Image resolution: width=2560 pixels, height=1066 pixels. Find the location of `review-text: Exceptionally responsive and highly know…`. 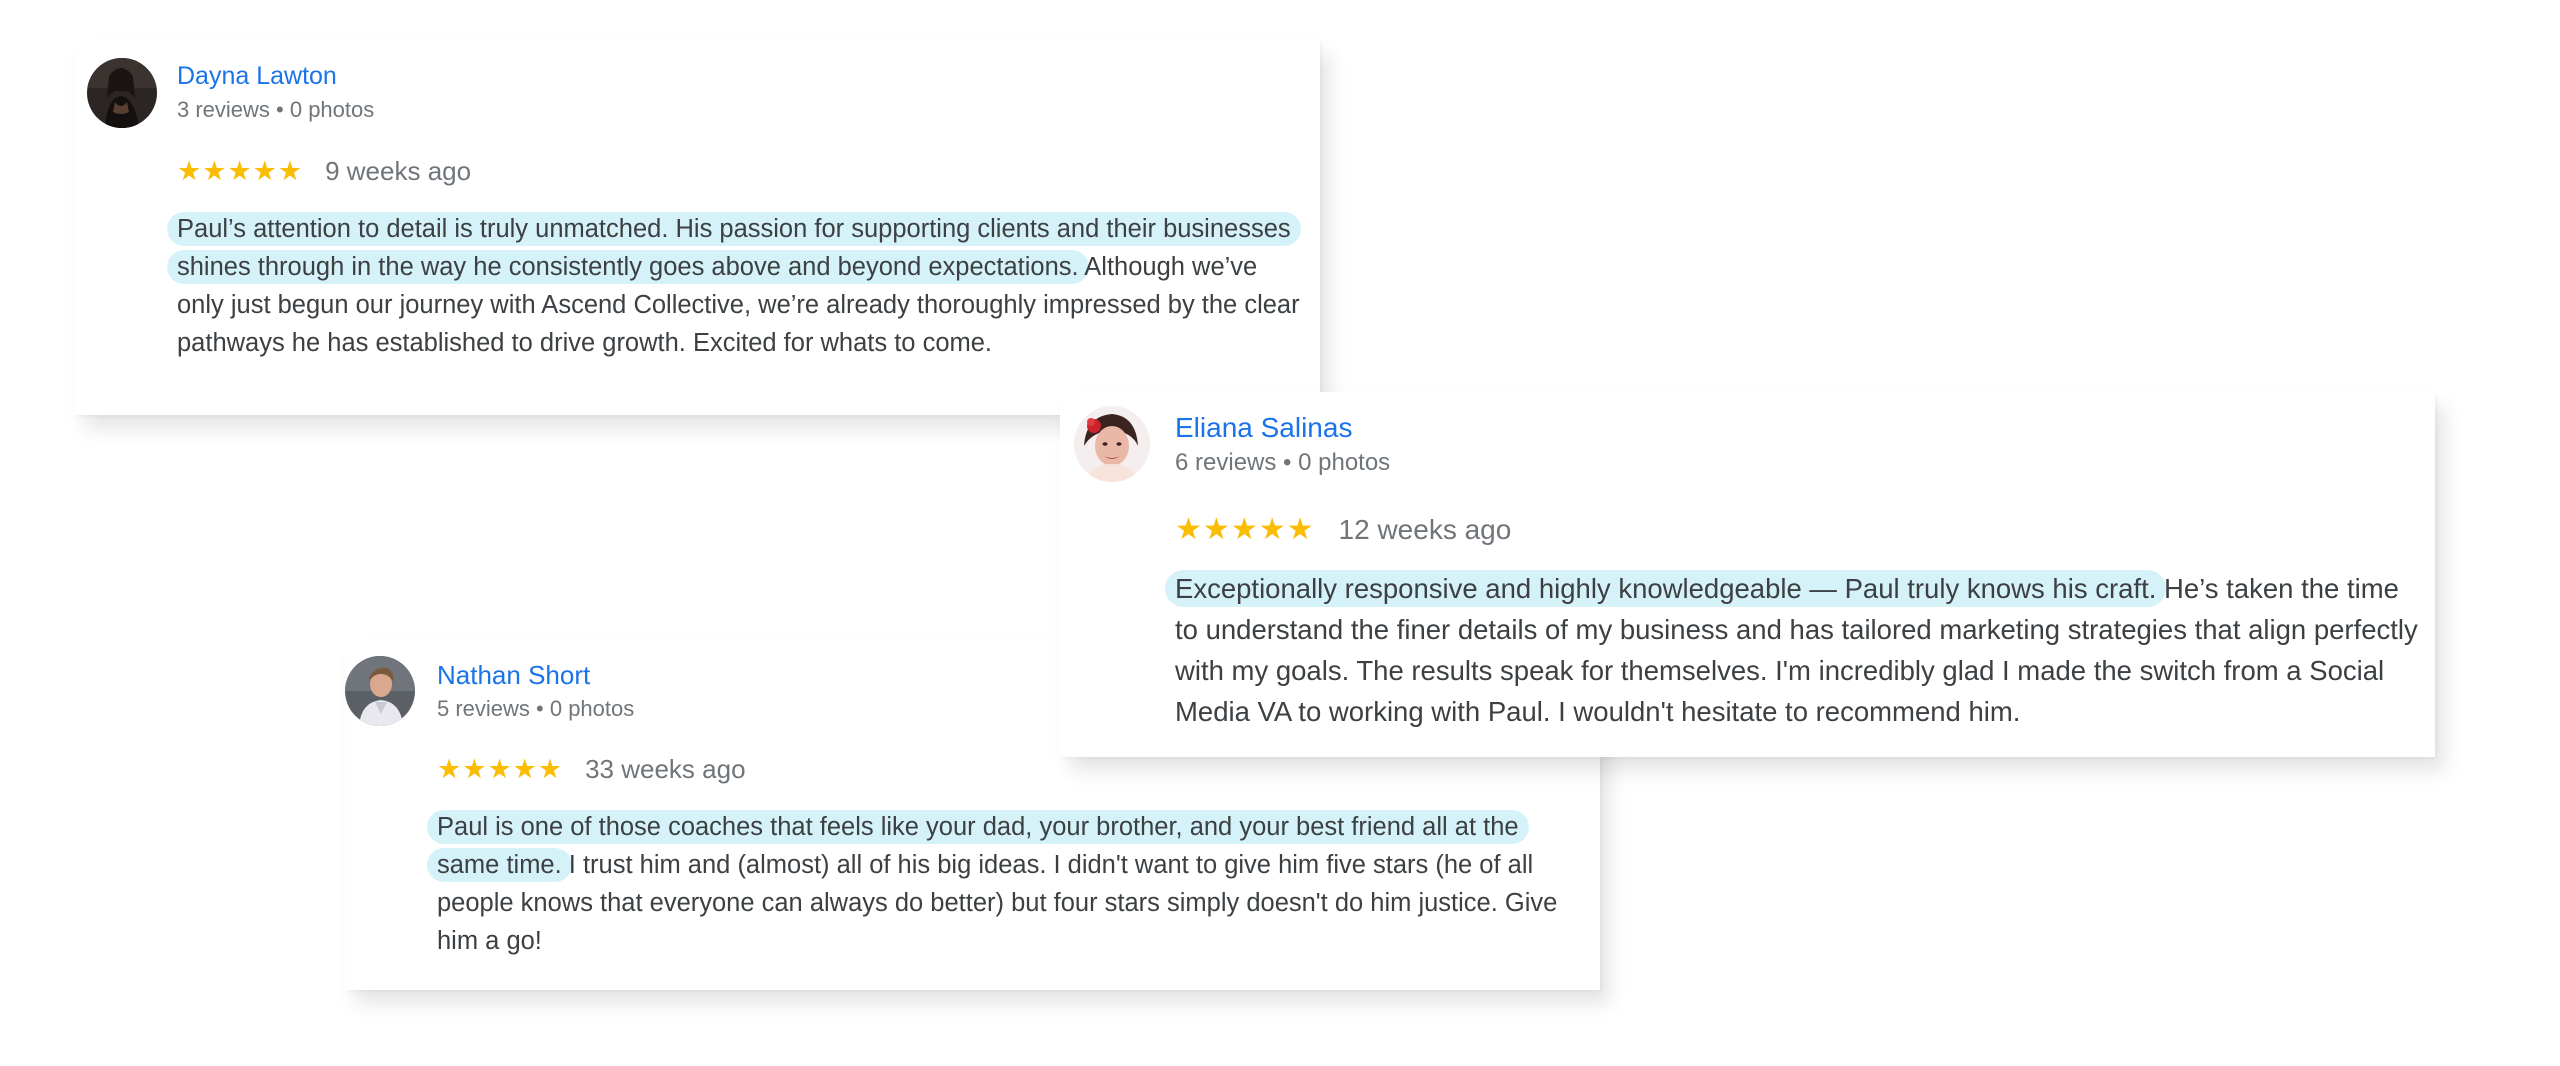

review-text: Exceptionally responsive and highly know… is located at coordinates (1795, 650).